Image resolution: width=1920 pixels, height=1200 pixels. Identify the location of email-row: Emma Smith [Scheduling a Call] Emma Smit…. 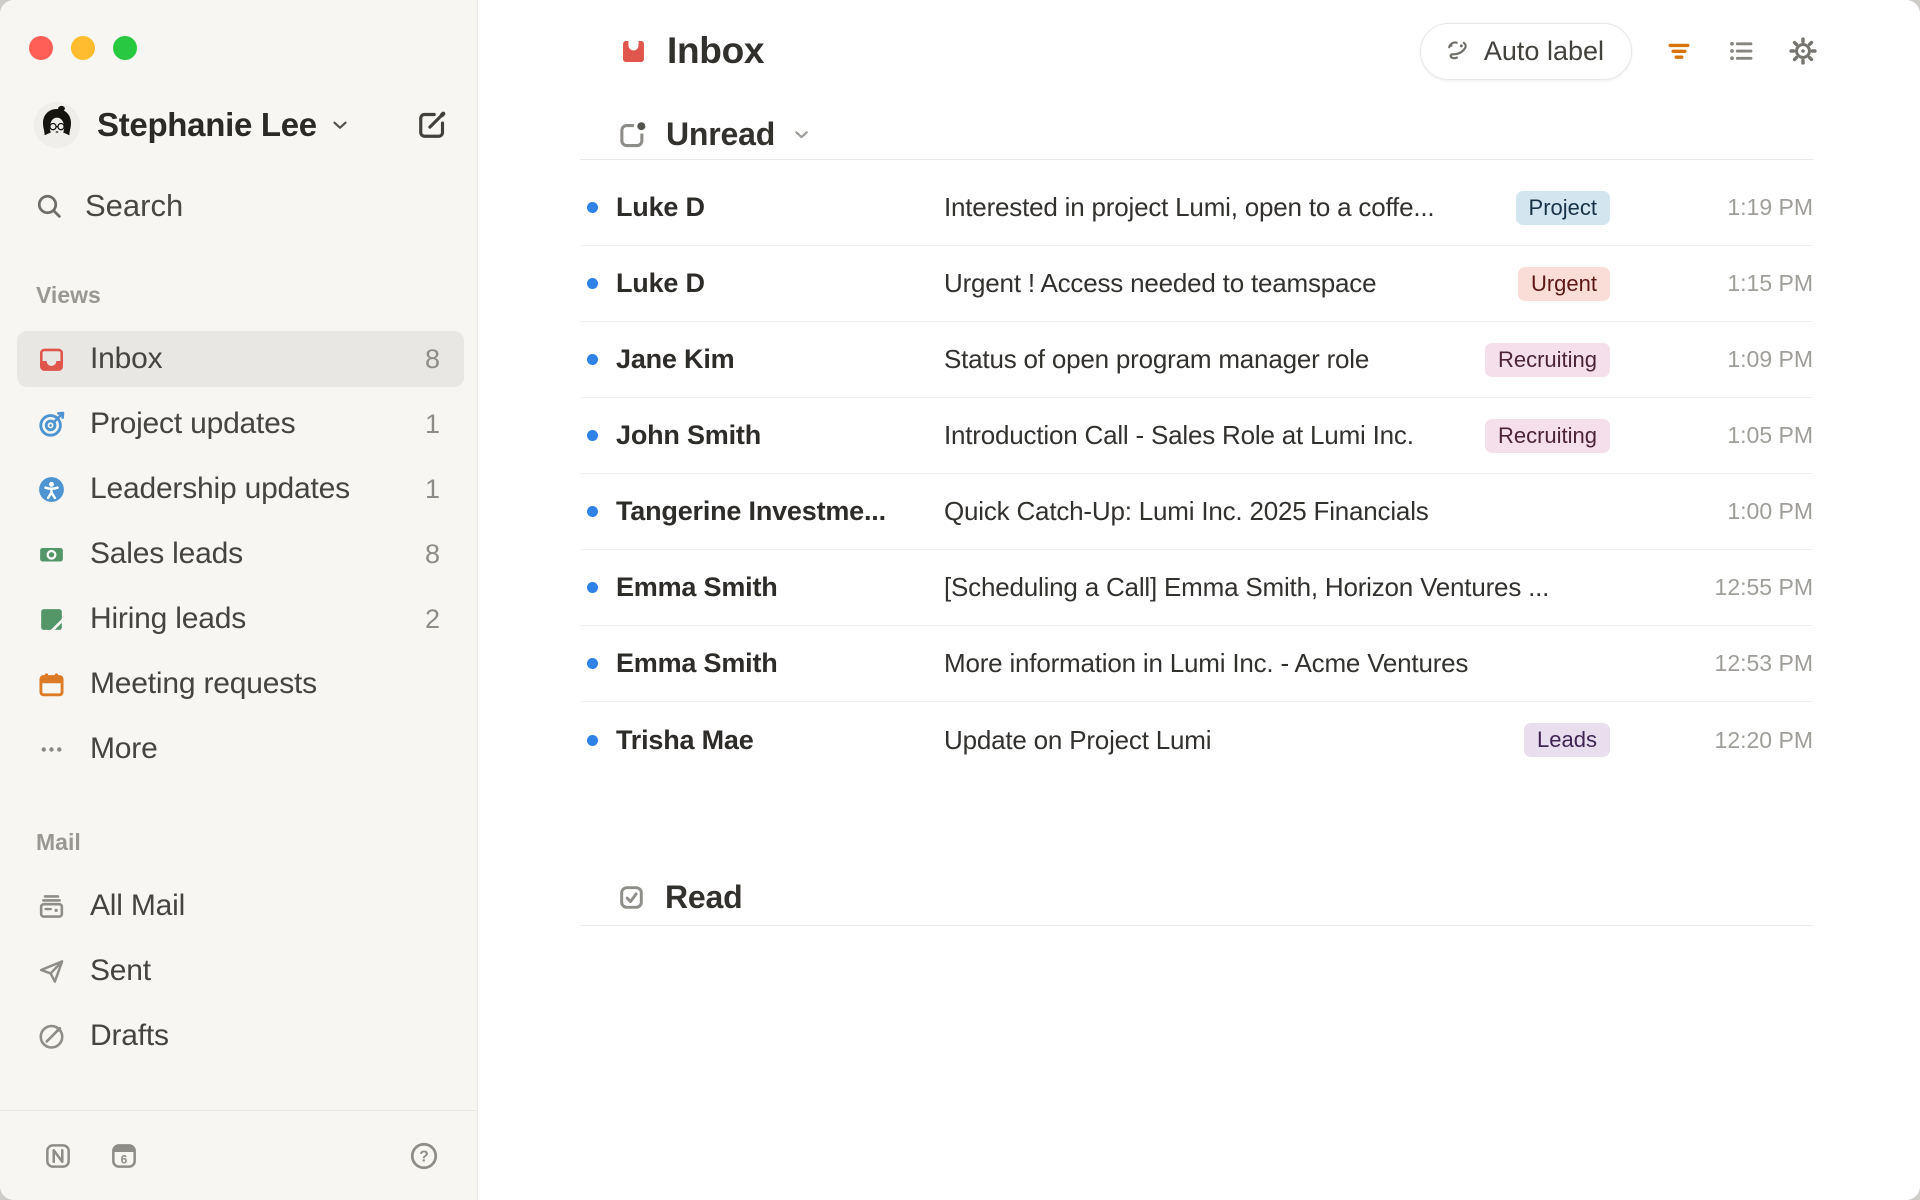
(1196, 588).